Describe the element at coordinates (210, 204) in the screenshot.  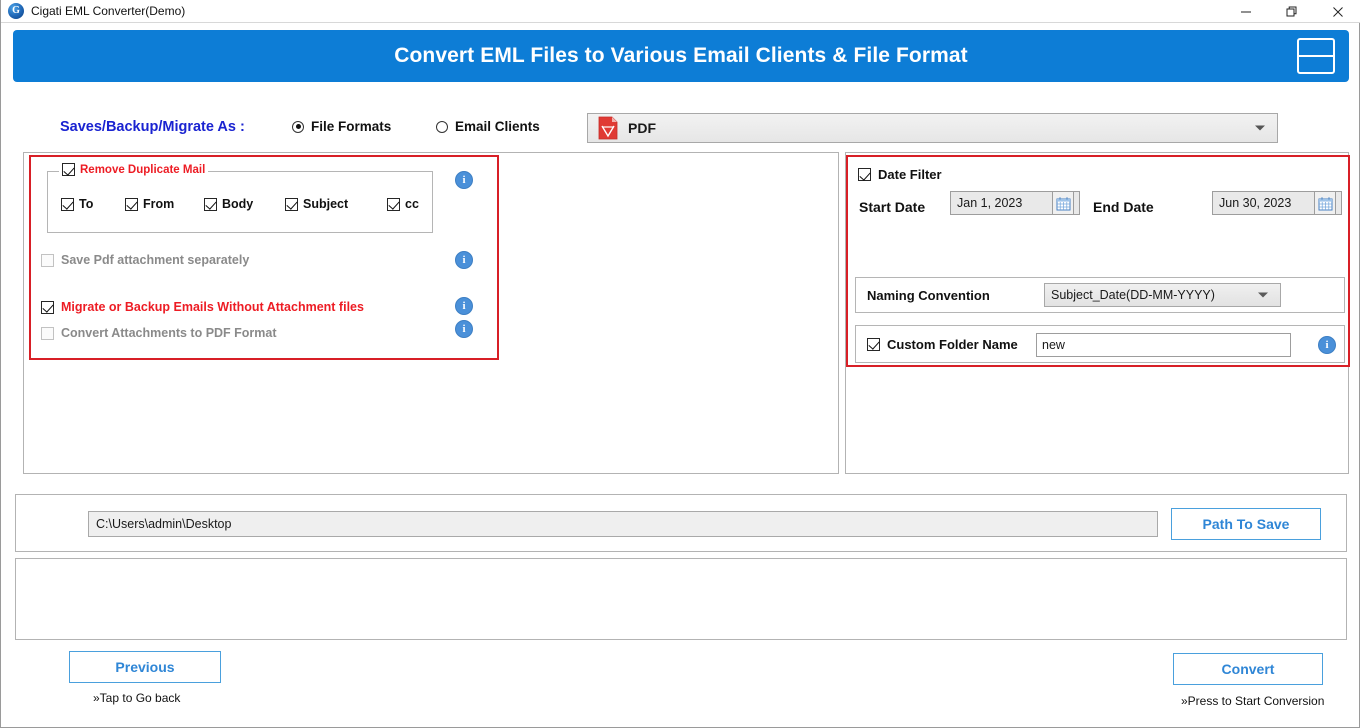
I see `checkbox-body-indicator` at that location.